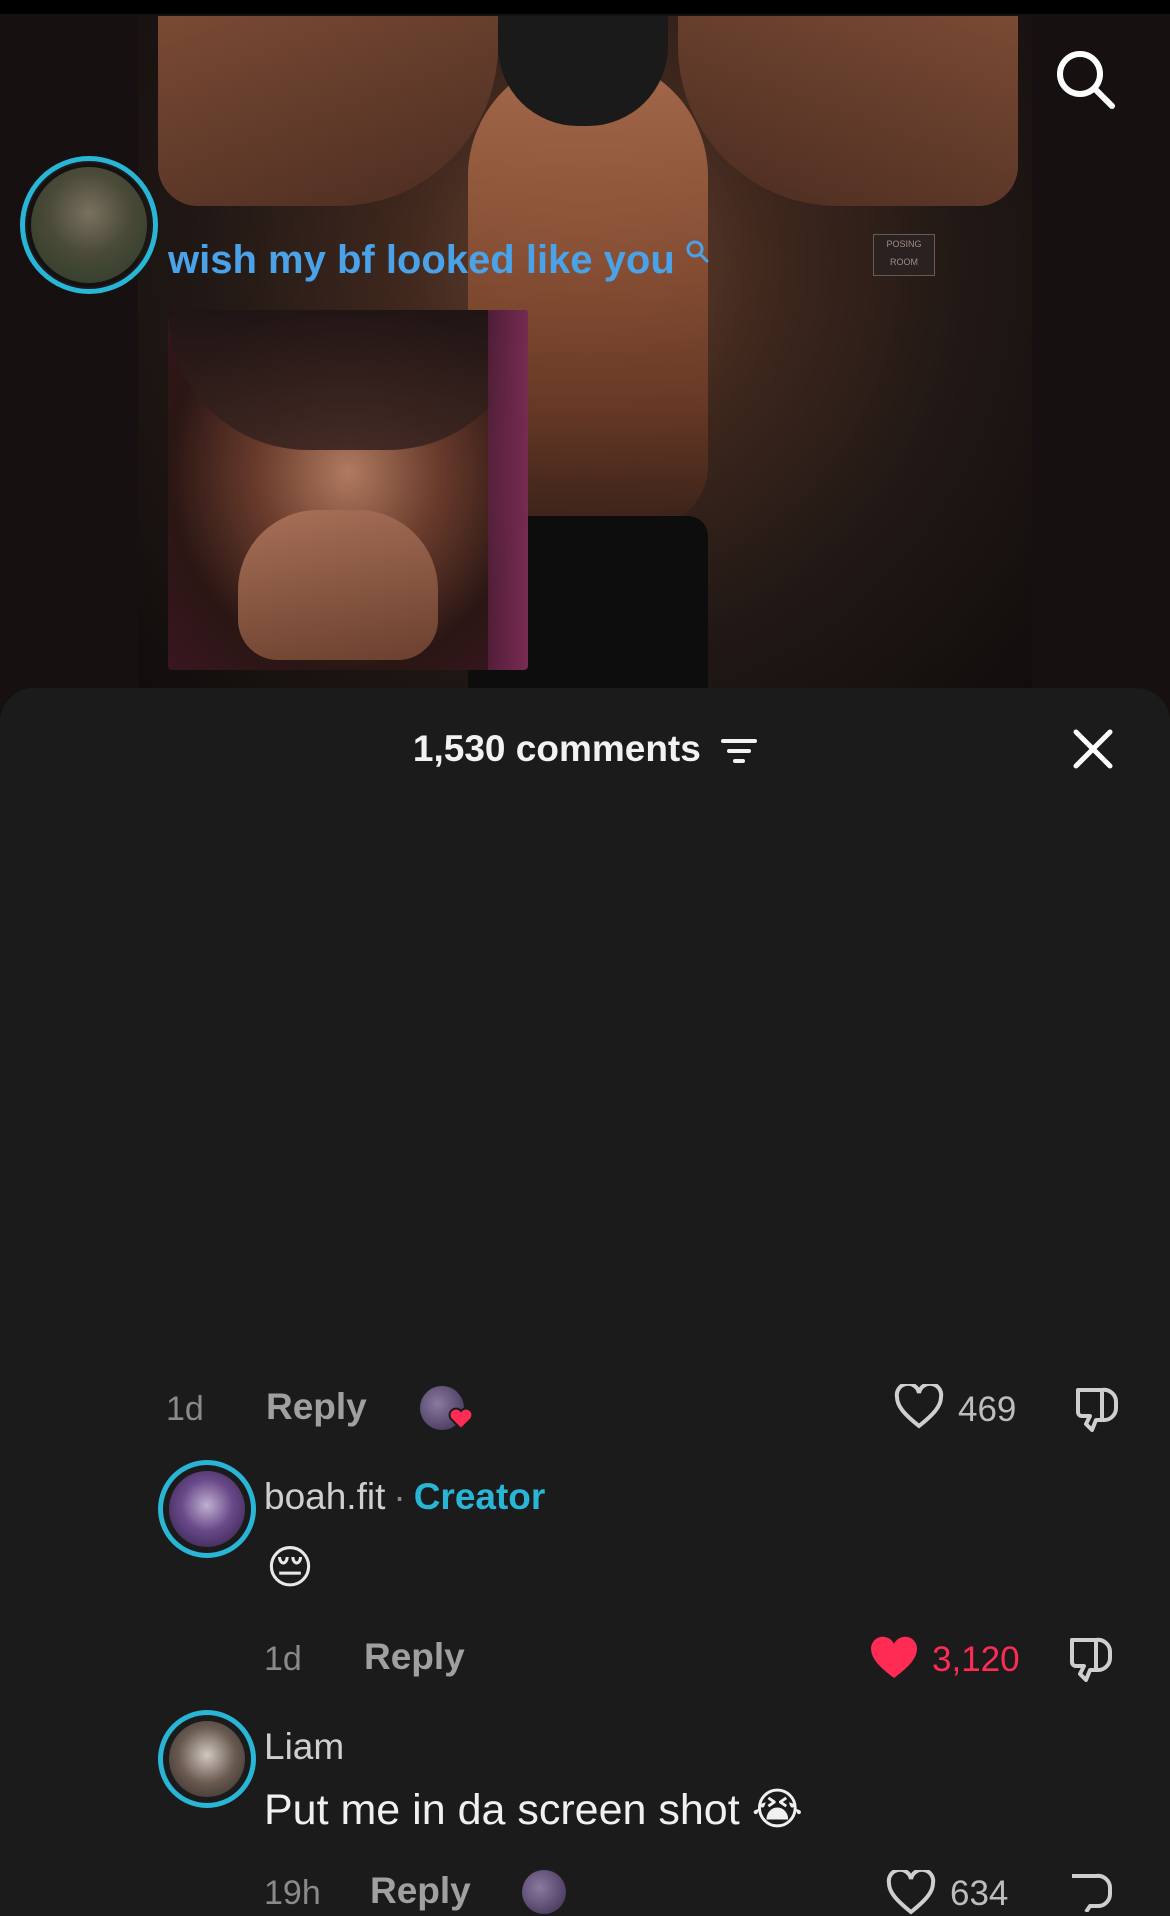 This screenshot has height=1916, width=1170. I want to click on comments-count: 1,530 comments, so click(556, 748).